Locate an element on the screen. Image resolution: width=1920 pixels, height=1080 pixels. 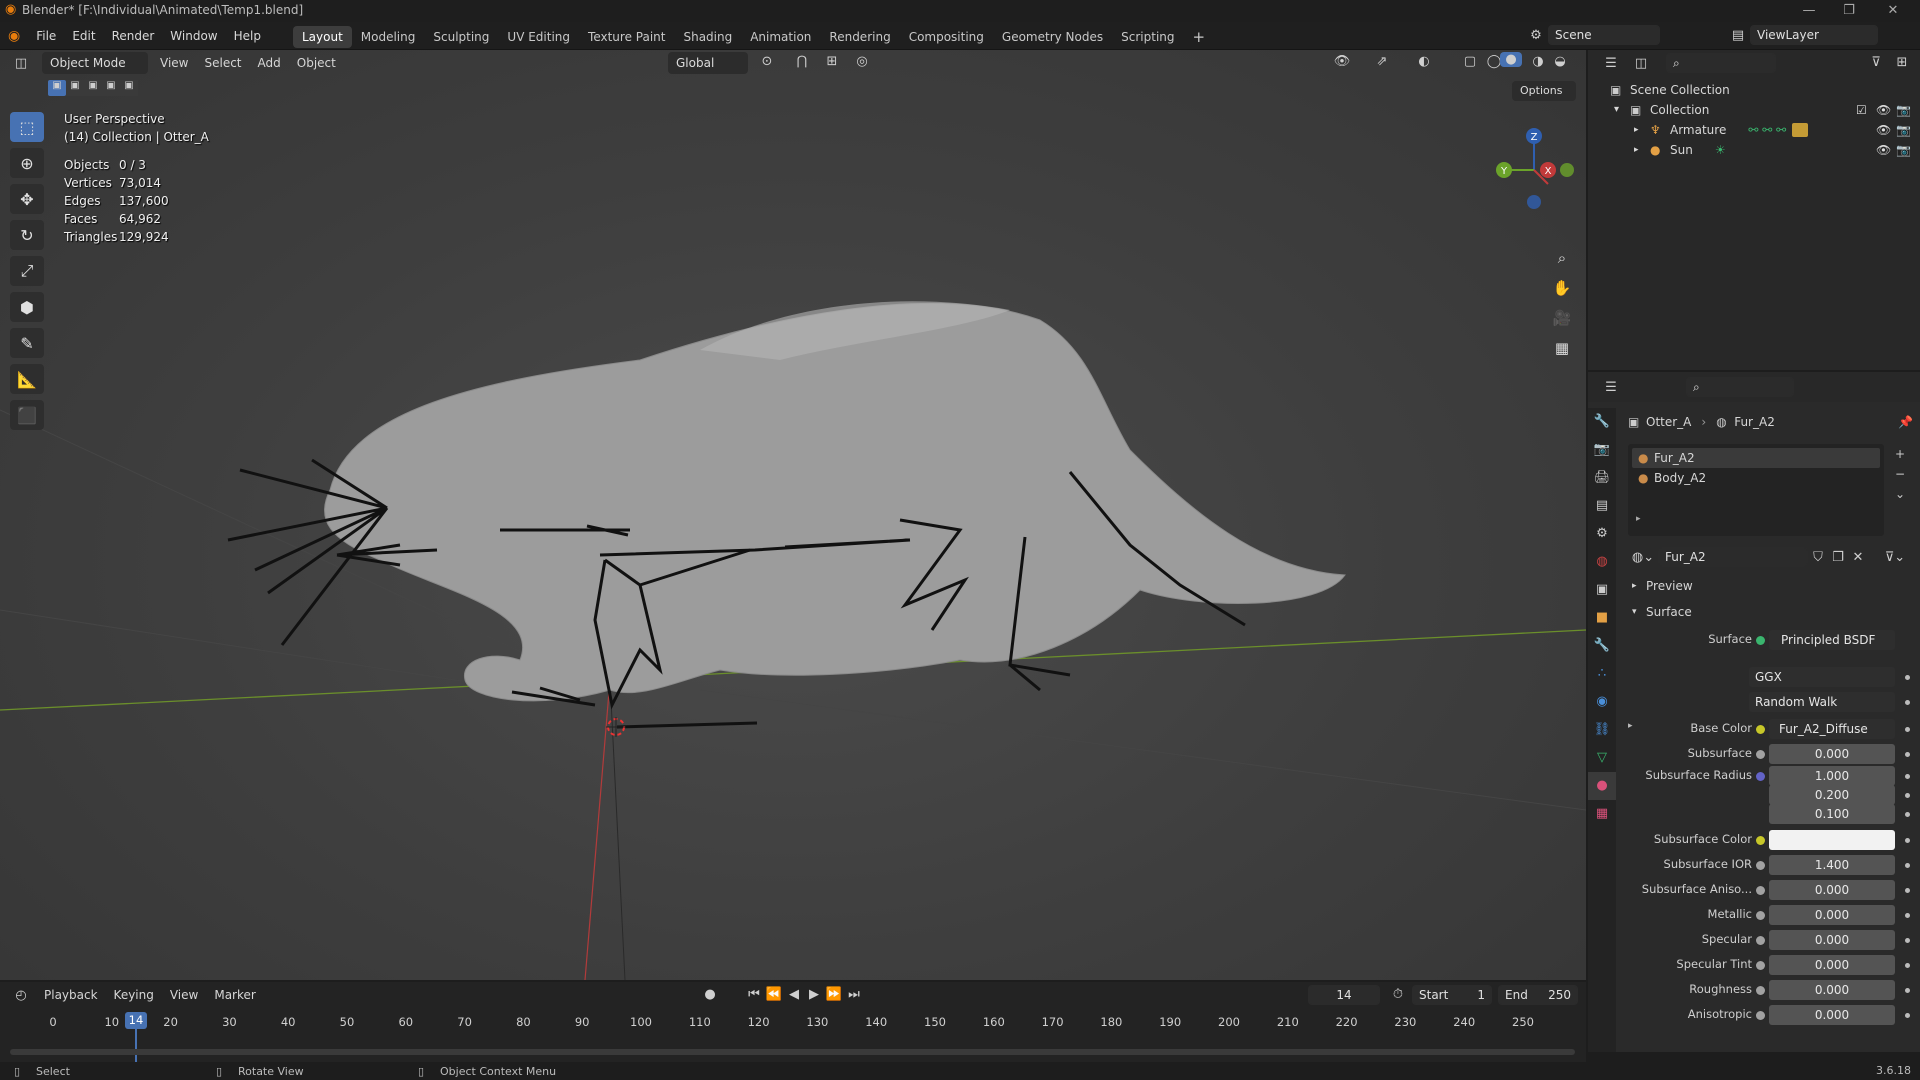
collection-checkbox-icon: ☑ is located at coordinates (1861, 110).